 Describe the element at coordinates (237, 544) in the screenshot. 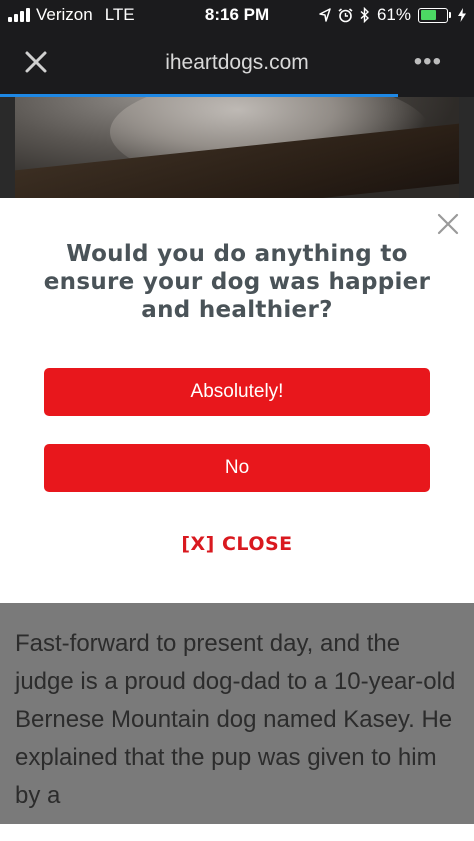

I see `close-link: [X] CLOSE` at that location.